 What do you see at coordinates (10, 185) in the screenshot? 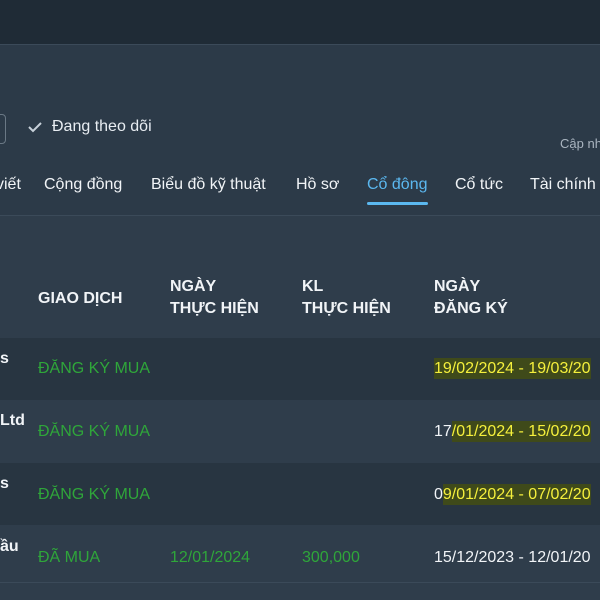
I see `tab-viet: viết` at bounding box center [10, 185].